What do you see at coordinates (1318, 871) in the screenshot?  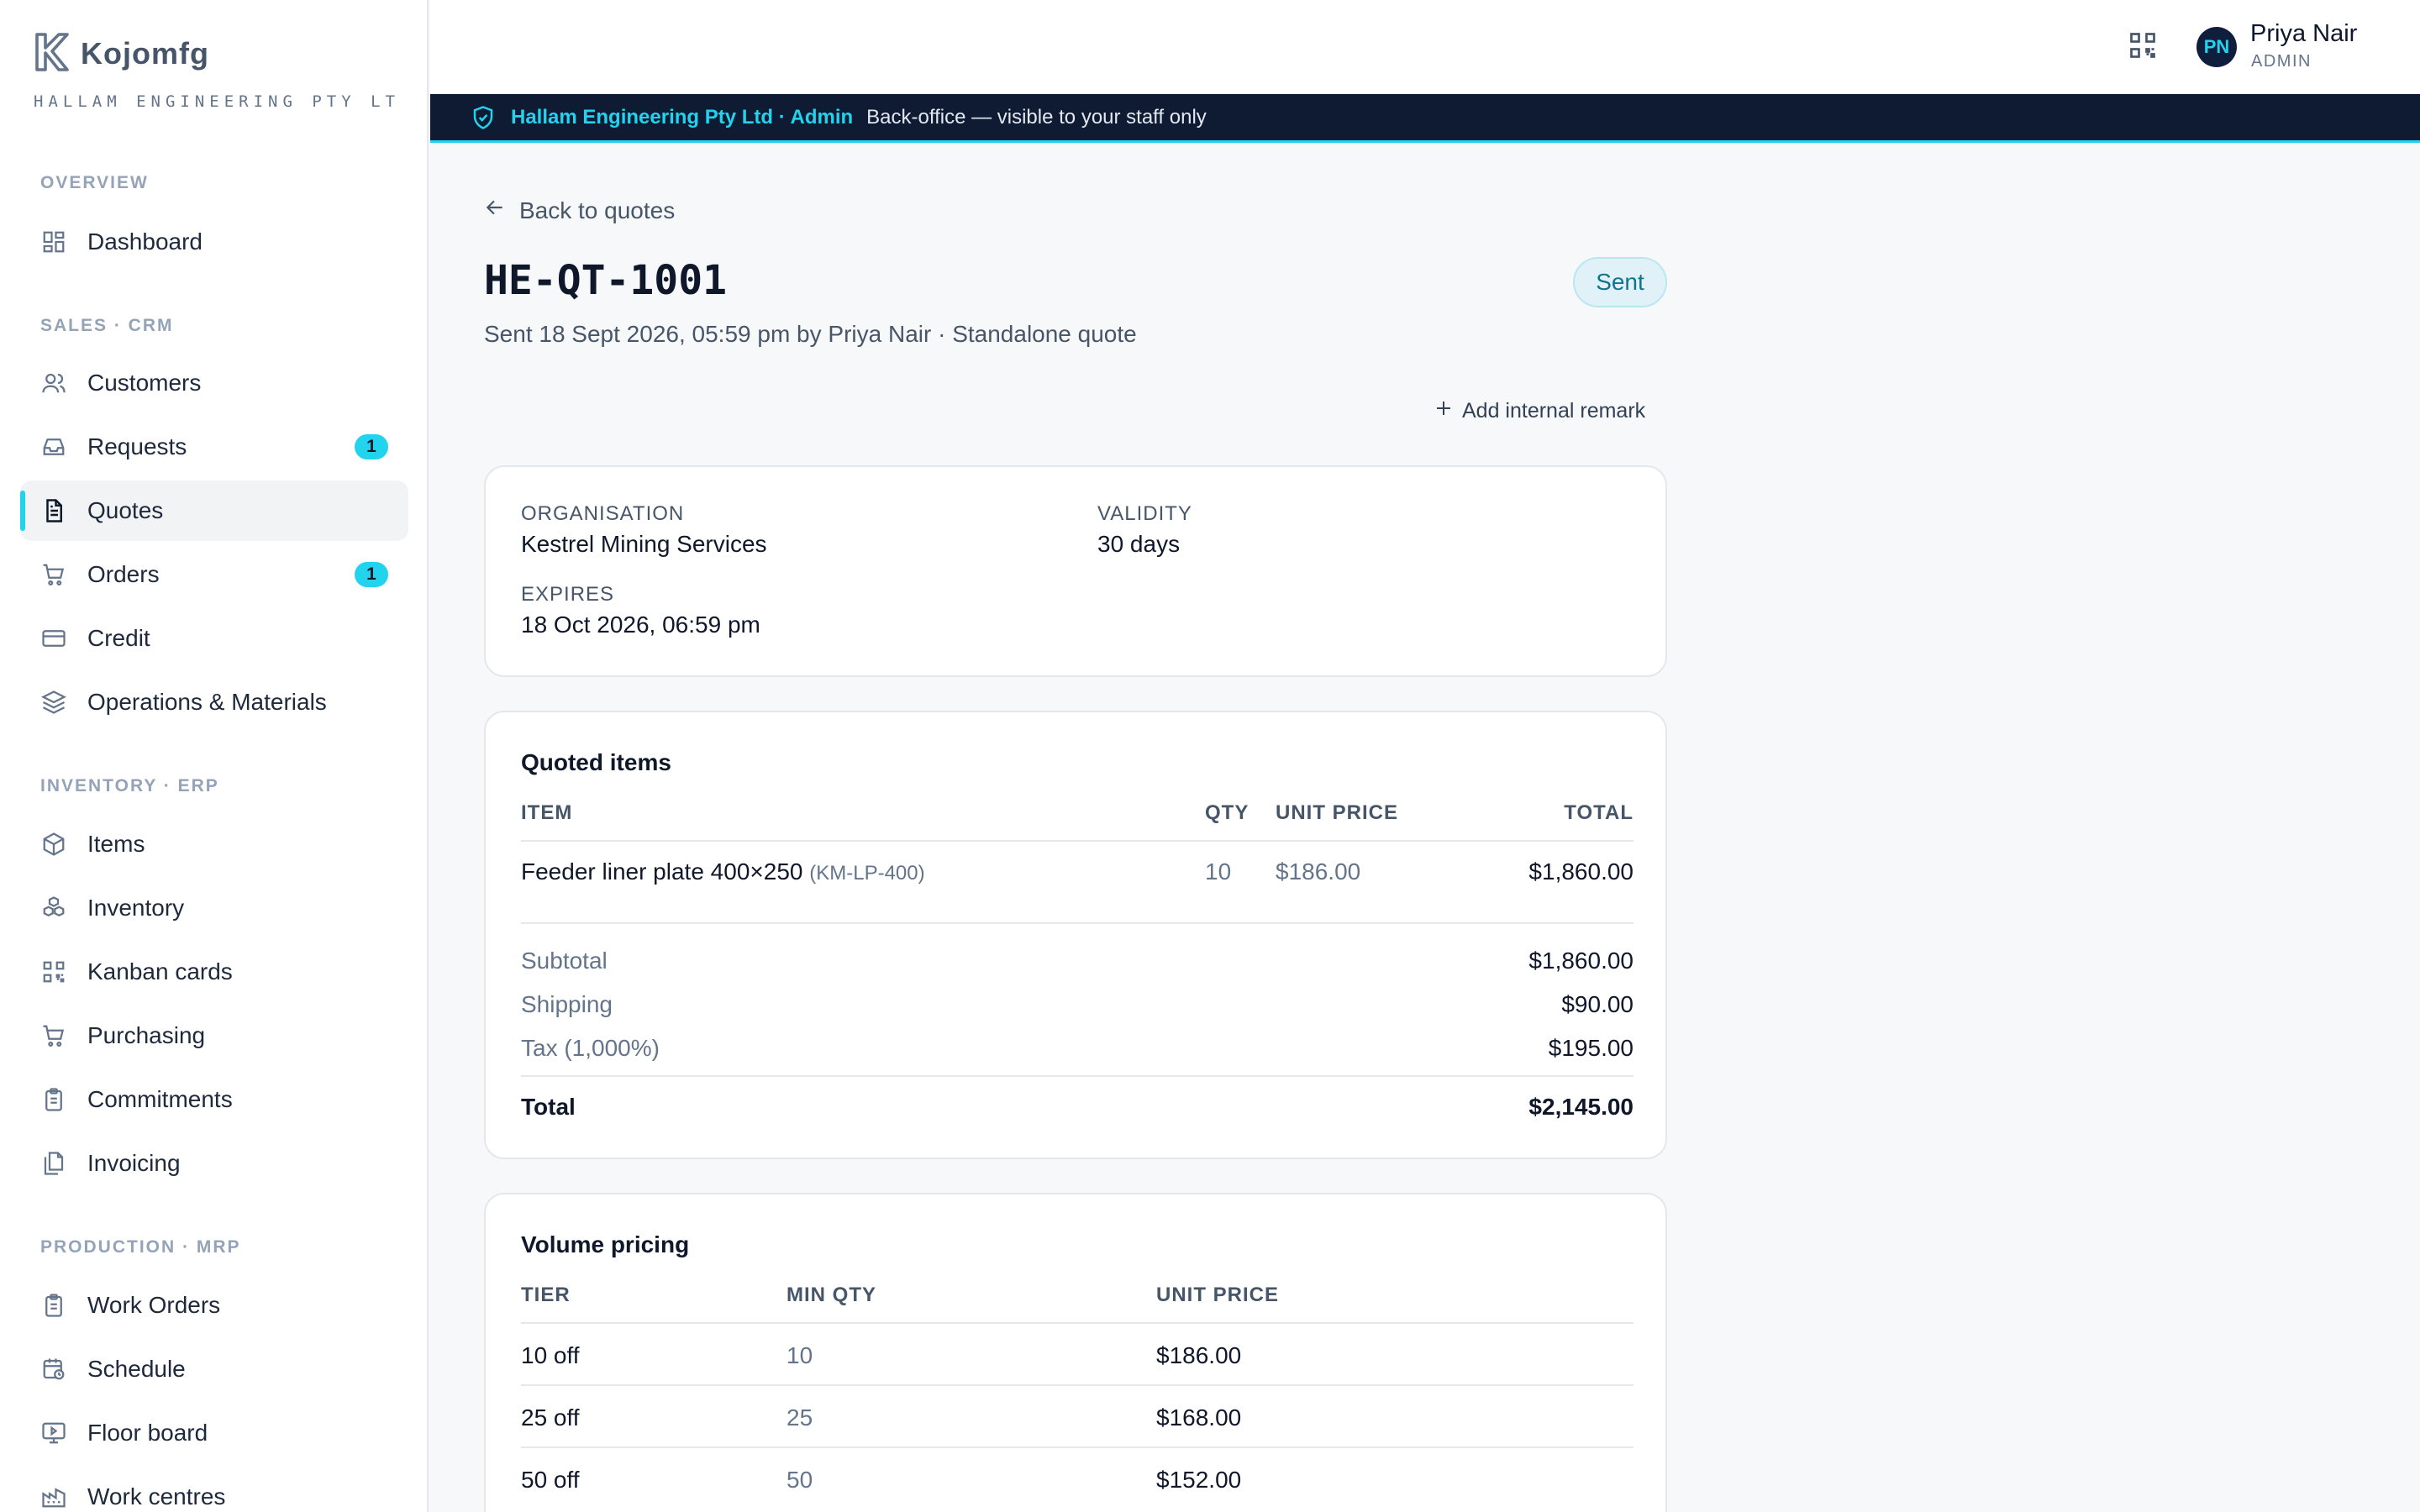 I see `item-unit-price: $186.00` at bounding box center [1318, 871].